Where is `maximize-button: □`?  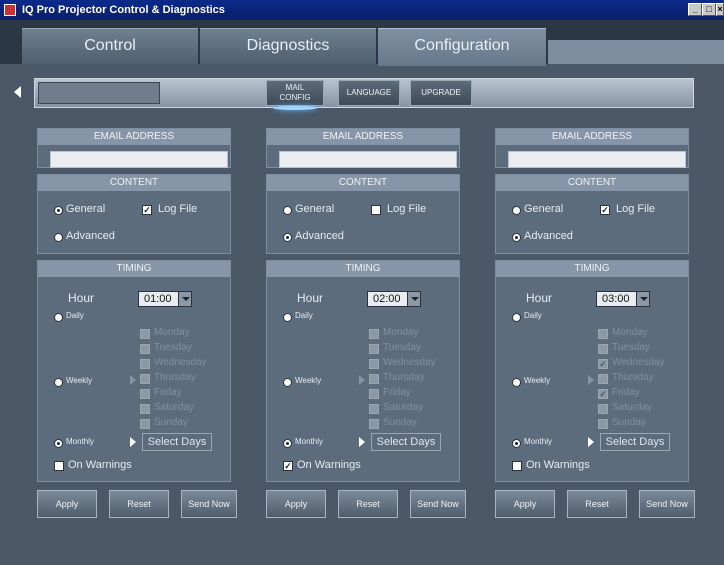
maximize-button: □ is located at coordinates (709, 9).